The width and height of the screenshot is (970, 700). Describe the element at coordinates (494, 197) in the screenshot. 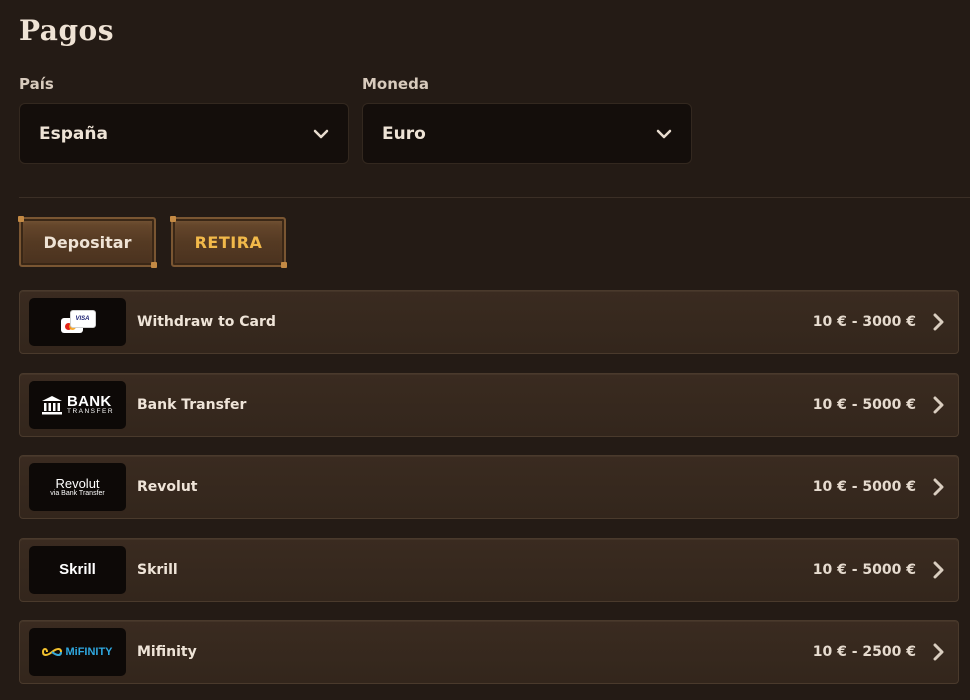

I see `divider` at that location.